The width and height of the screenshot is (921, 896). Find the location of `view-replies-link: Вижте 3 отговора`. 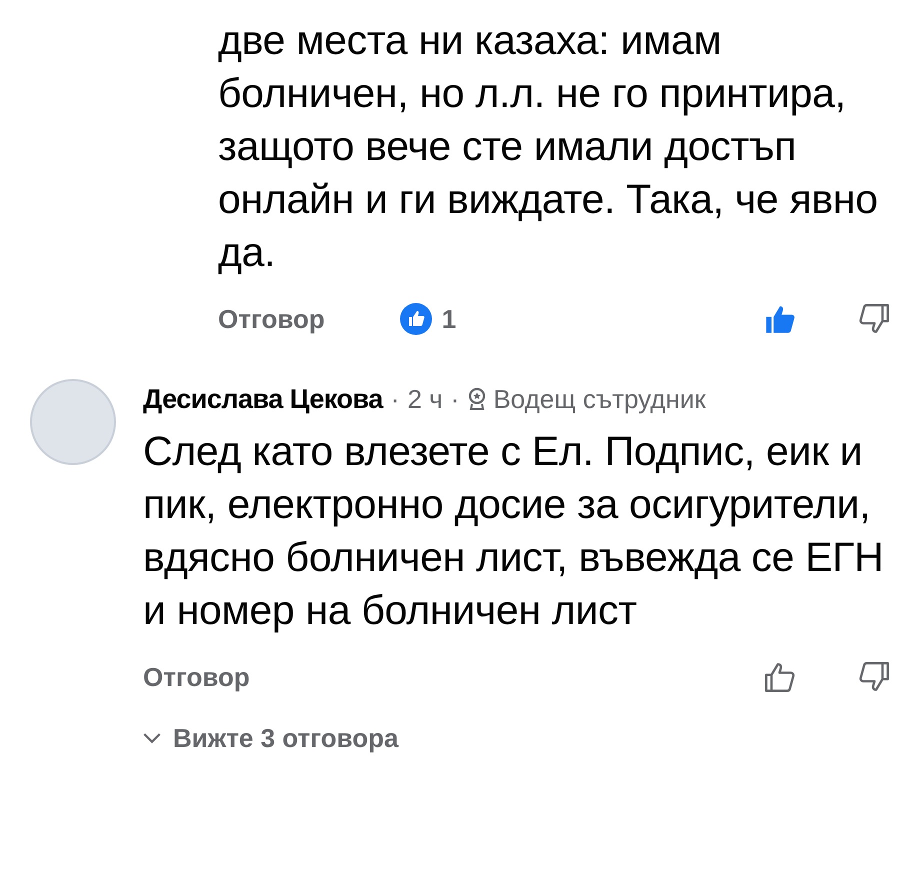

view-replies-link: Вижте 3 отговора is located at coordinates (270, 738).